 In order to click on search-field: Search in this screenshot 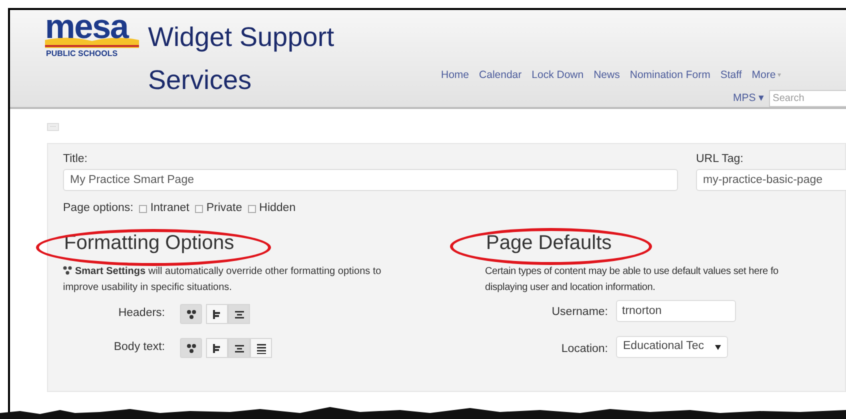, I will do `click(807, 98)`.